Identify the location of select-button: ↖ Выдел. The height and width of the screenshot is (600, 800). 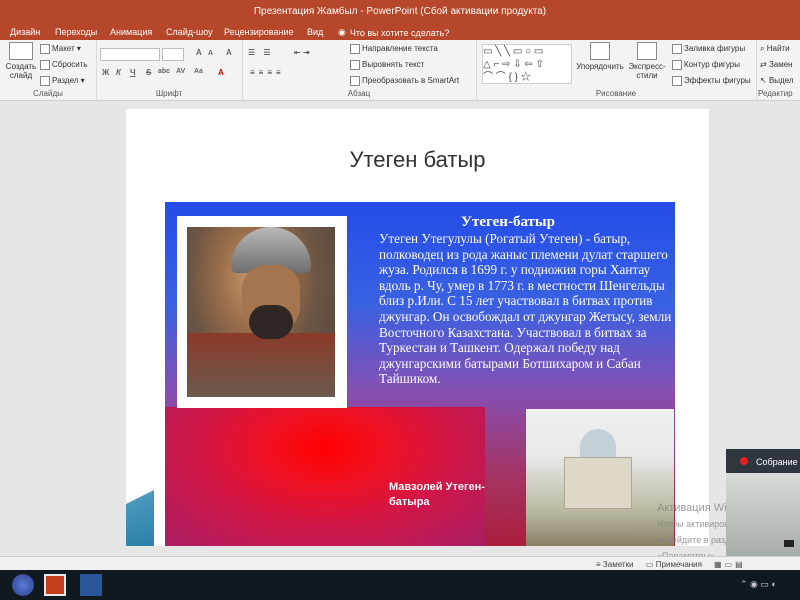
(777, 80).